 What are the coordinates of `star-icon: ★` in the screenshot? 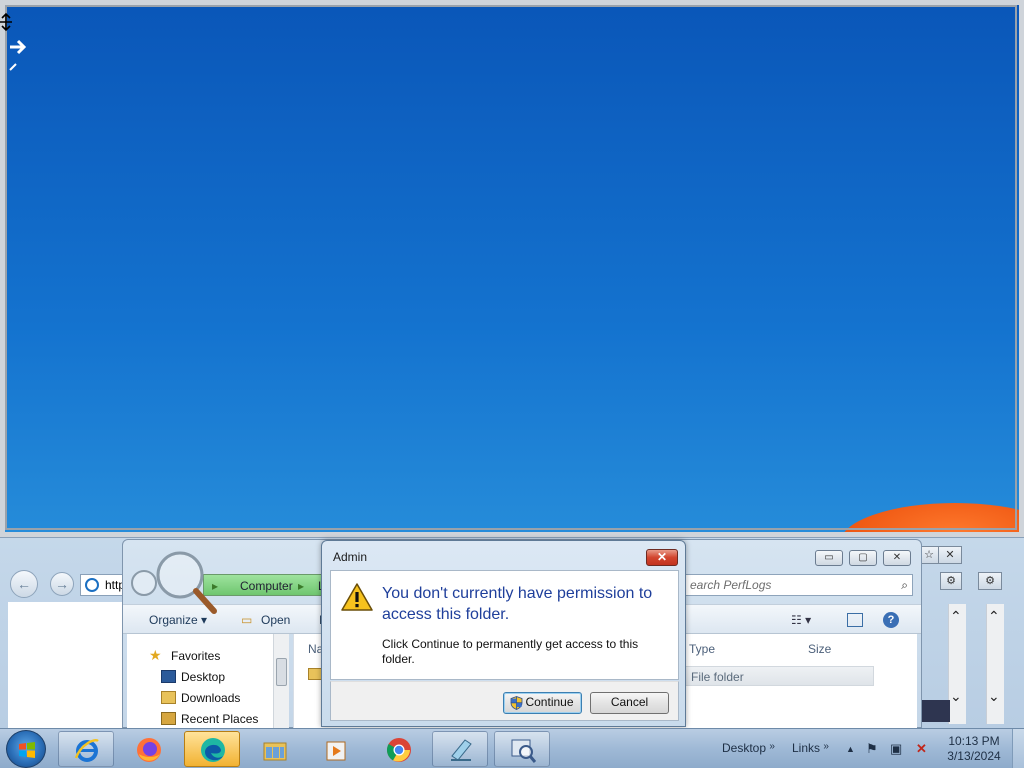 It's located at (155, 655).